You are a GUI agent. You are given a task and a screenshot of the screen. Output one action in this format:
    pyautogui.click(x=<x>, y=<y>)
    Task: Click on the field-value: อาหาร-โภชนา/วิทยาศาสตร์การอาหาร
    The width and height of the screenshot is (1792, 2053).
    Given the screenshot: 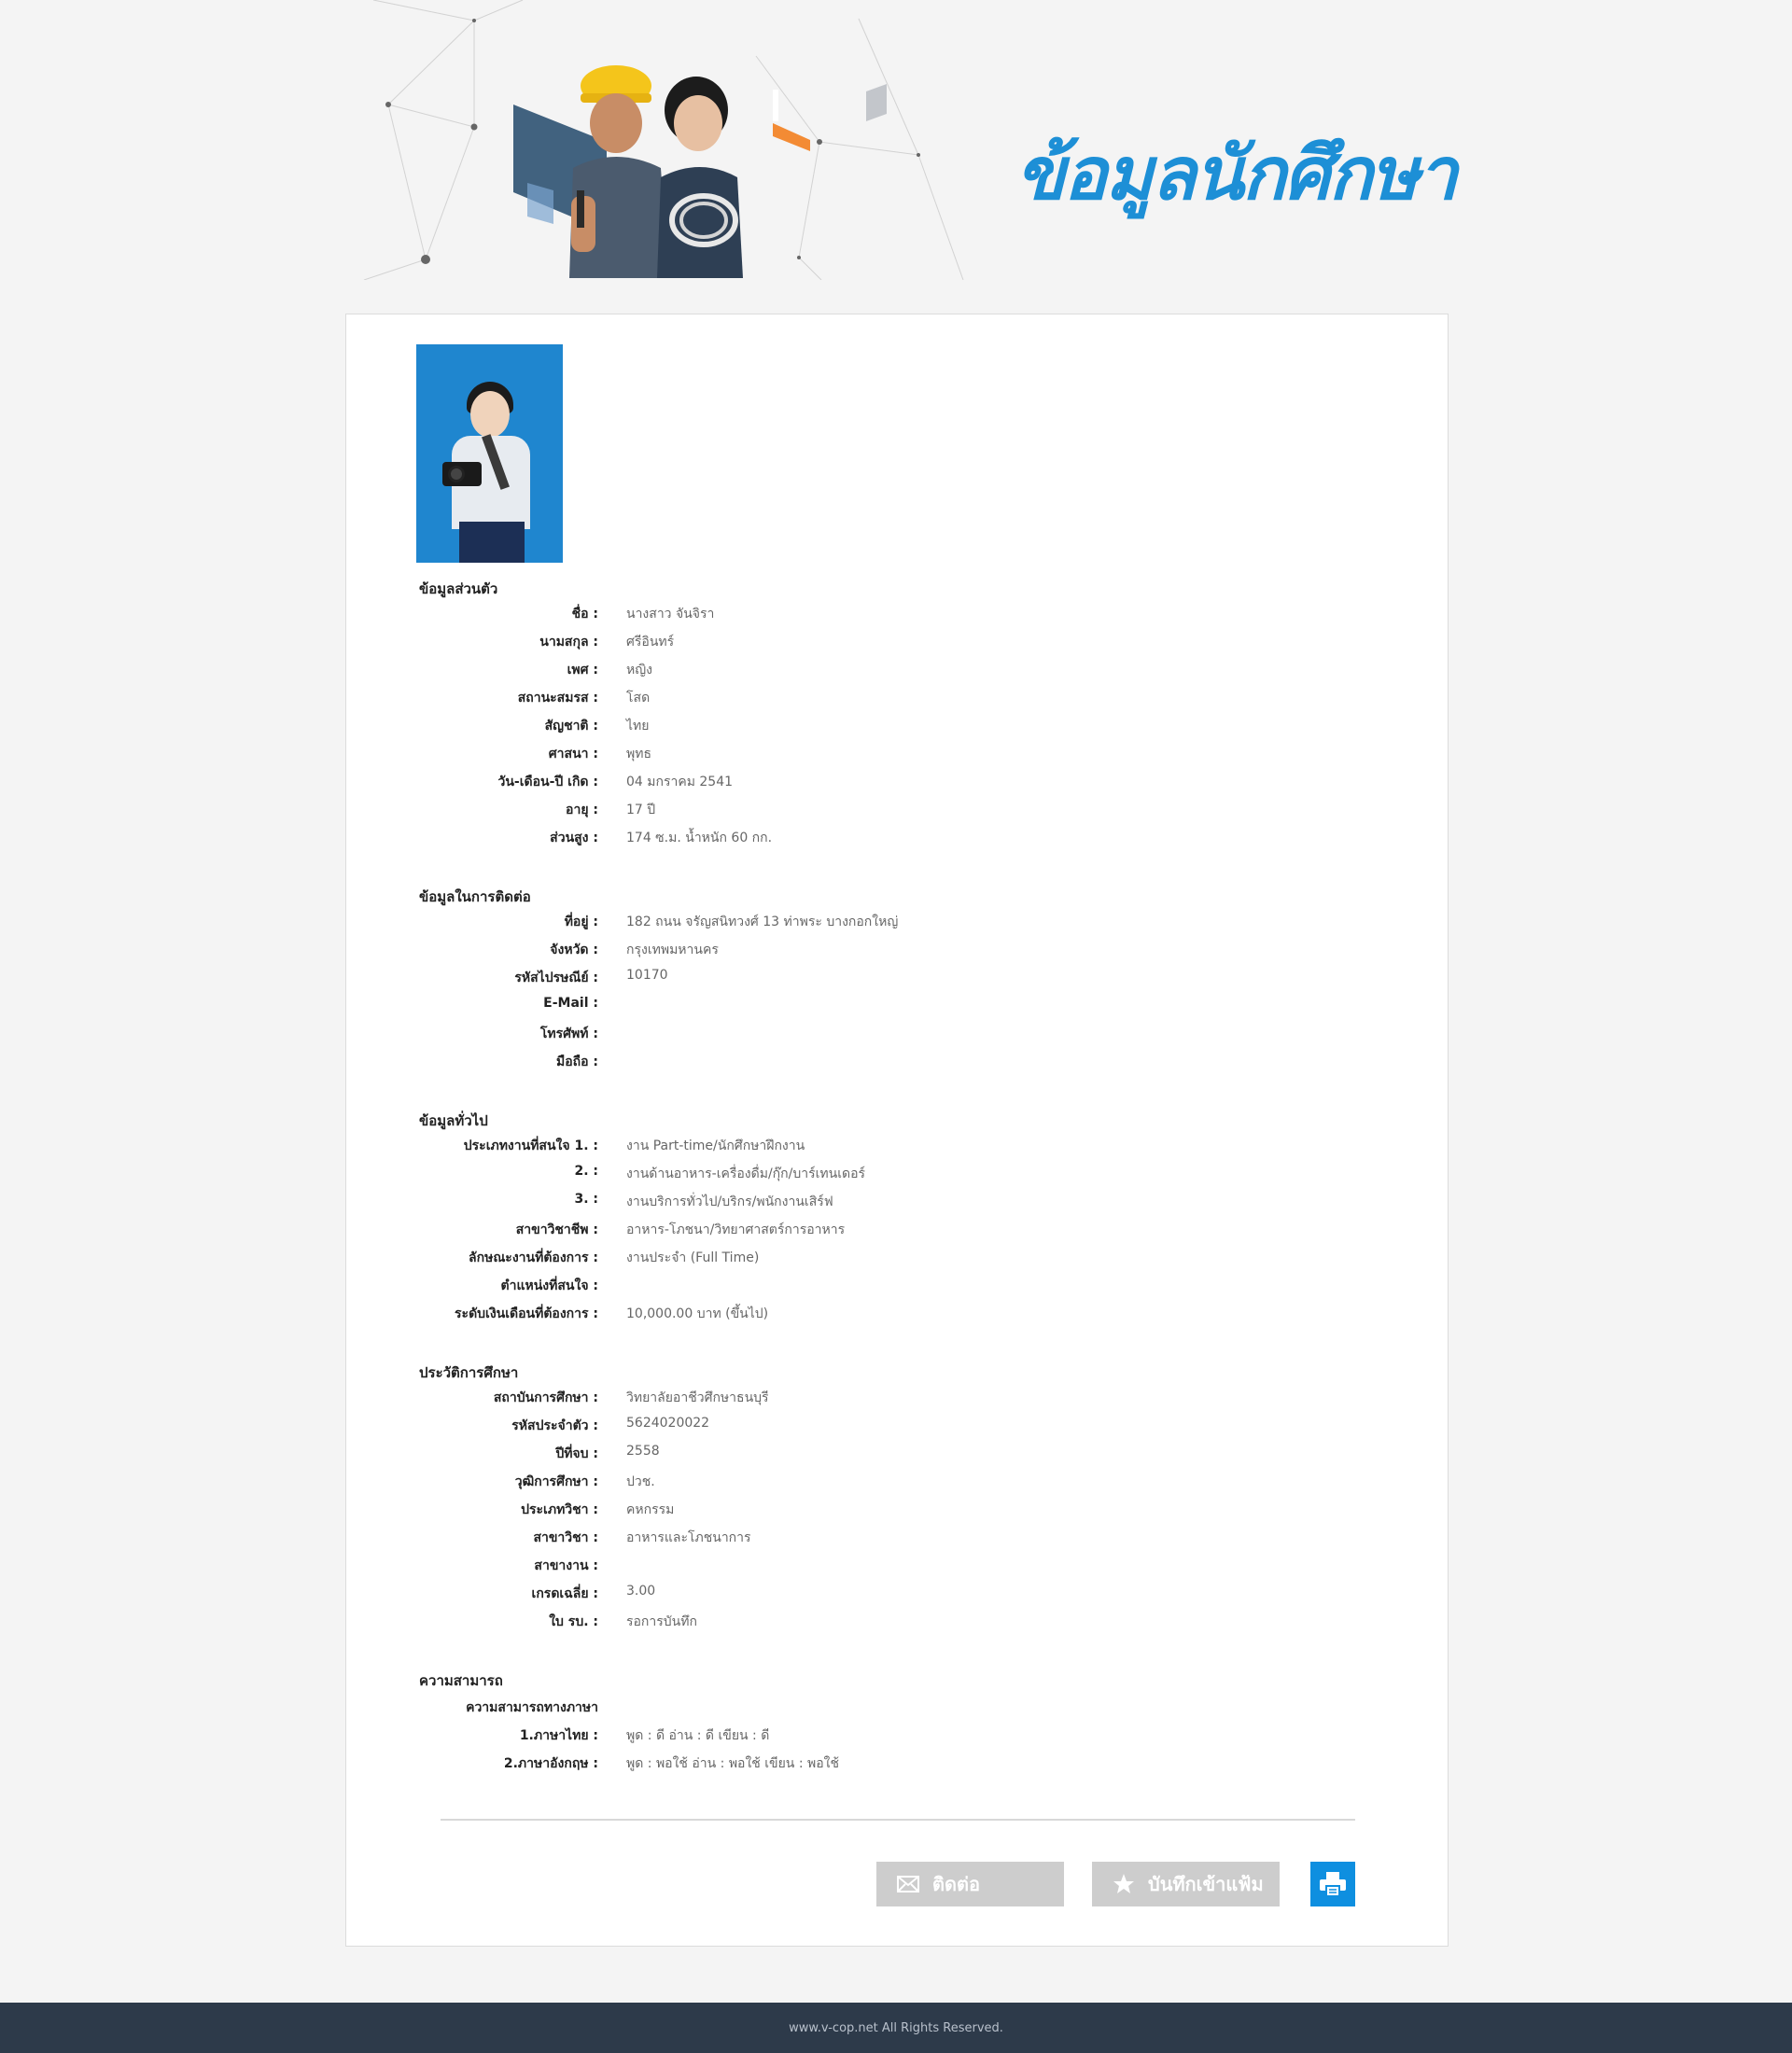 What is the action you would take?
    pyautogui.click(x=736, y=1229)
    